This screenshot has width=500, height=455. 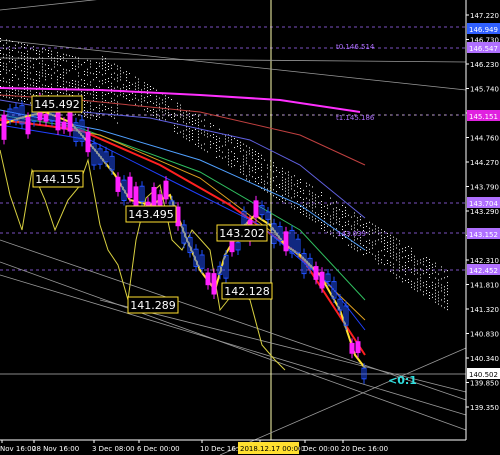 I want to click on candle-body, so click(x=214, y=284).